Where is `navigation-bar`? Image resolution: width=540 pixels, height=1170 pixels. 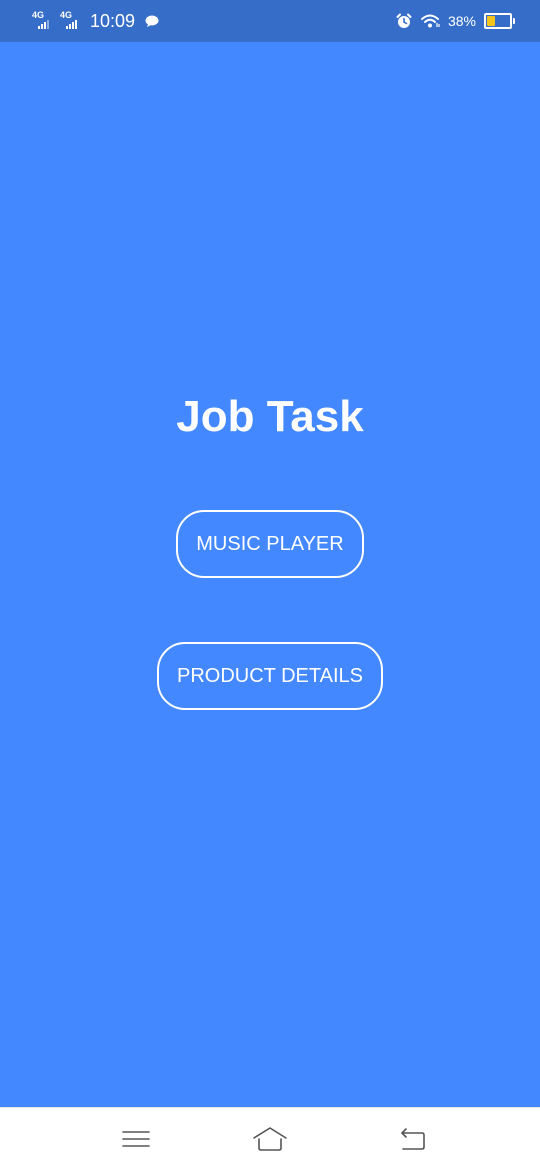 navigation-bar is located at coordinates (270, 1138).